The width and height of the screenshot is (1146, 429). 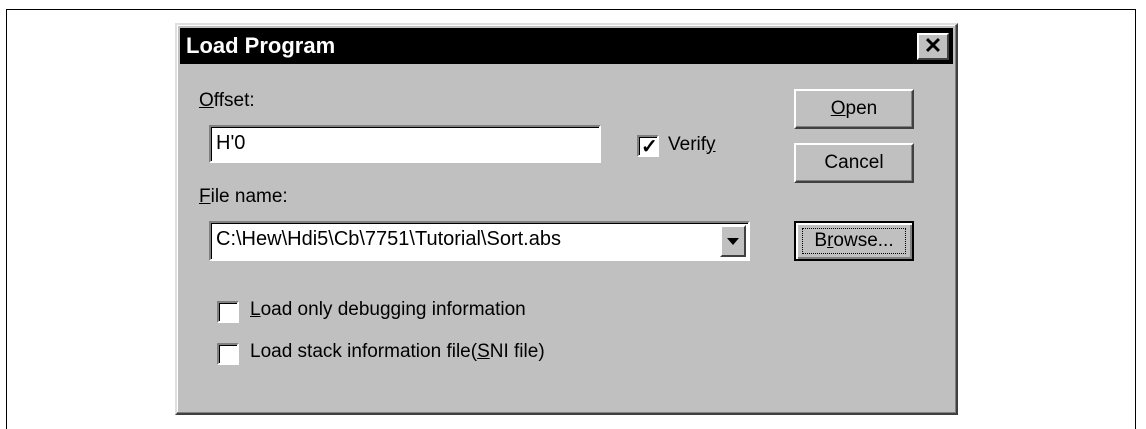 I want to click on file-name-value: C:\Hew\Hdi5\Cb\7751\Tutorial\Sort.abs, so click(x=388, y=239).